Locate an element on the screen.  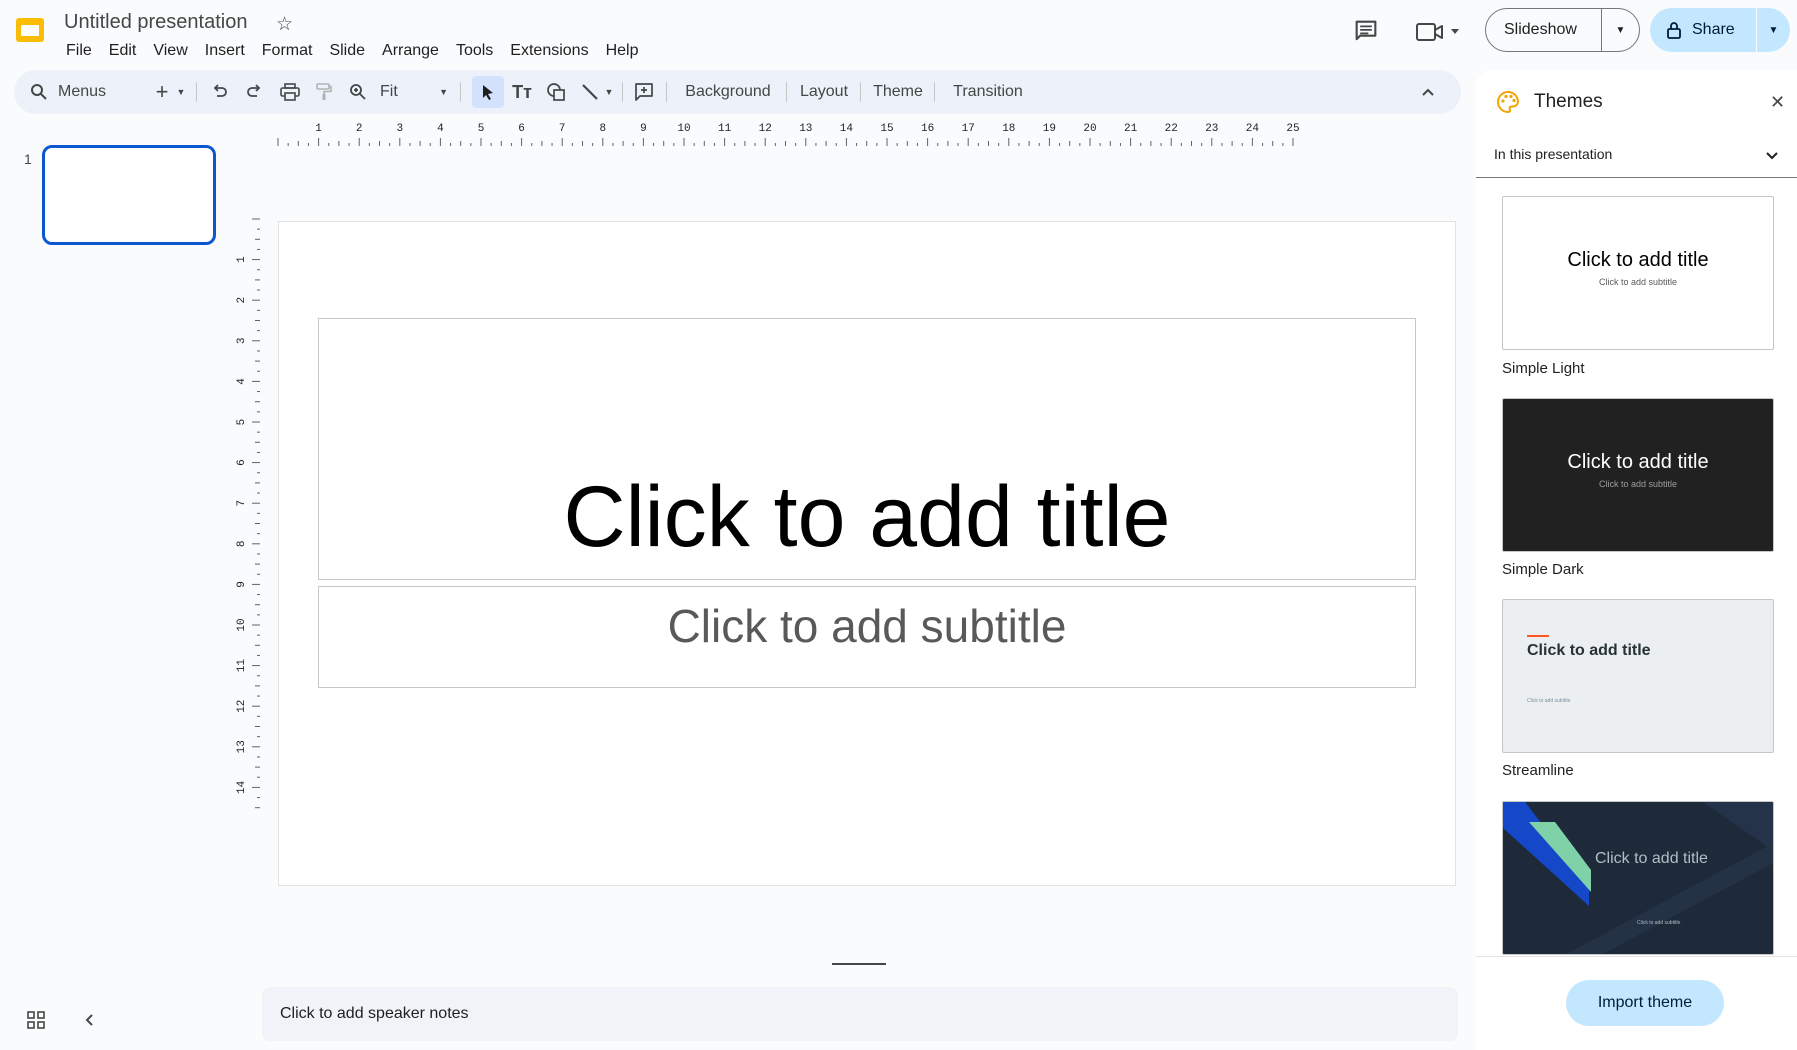
subtitle-placeholder-text: Click to add subtitle is located at coordinates (867, 626).